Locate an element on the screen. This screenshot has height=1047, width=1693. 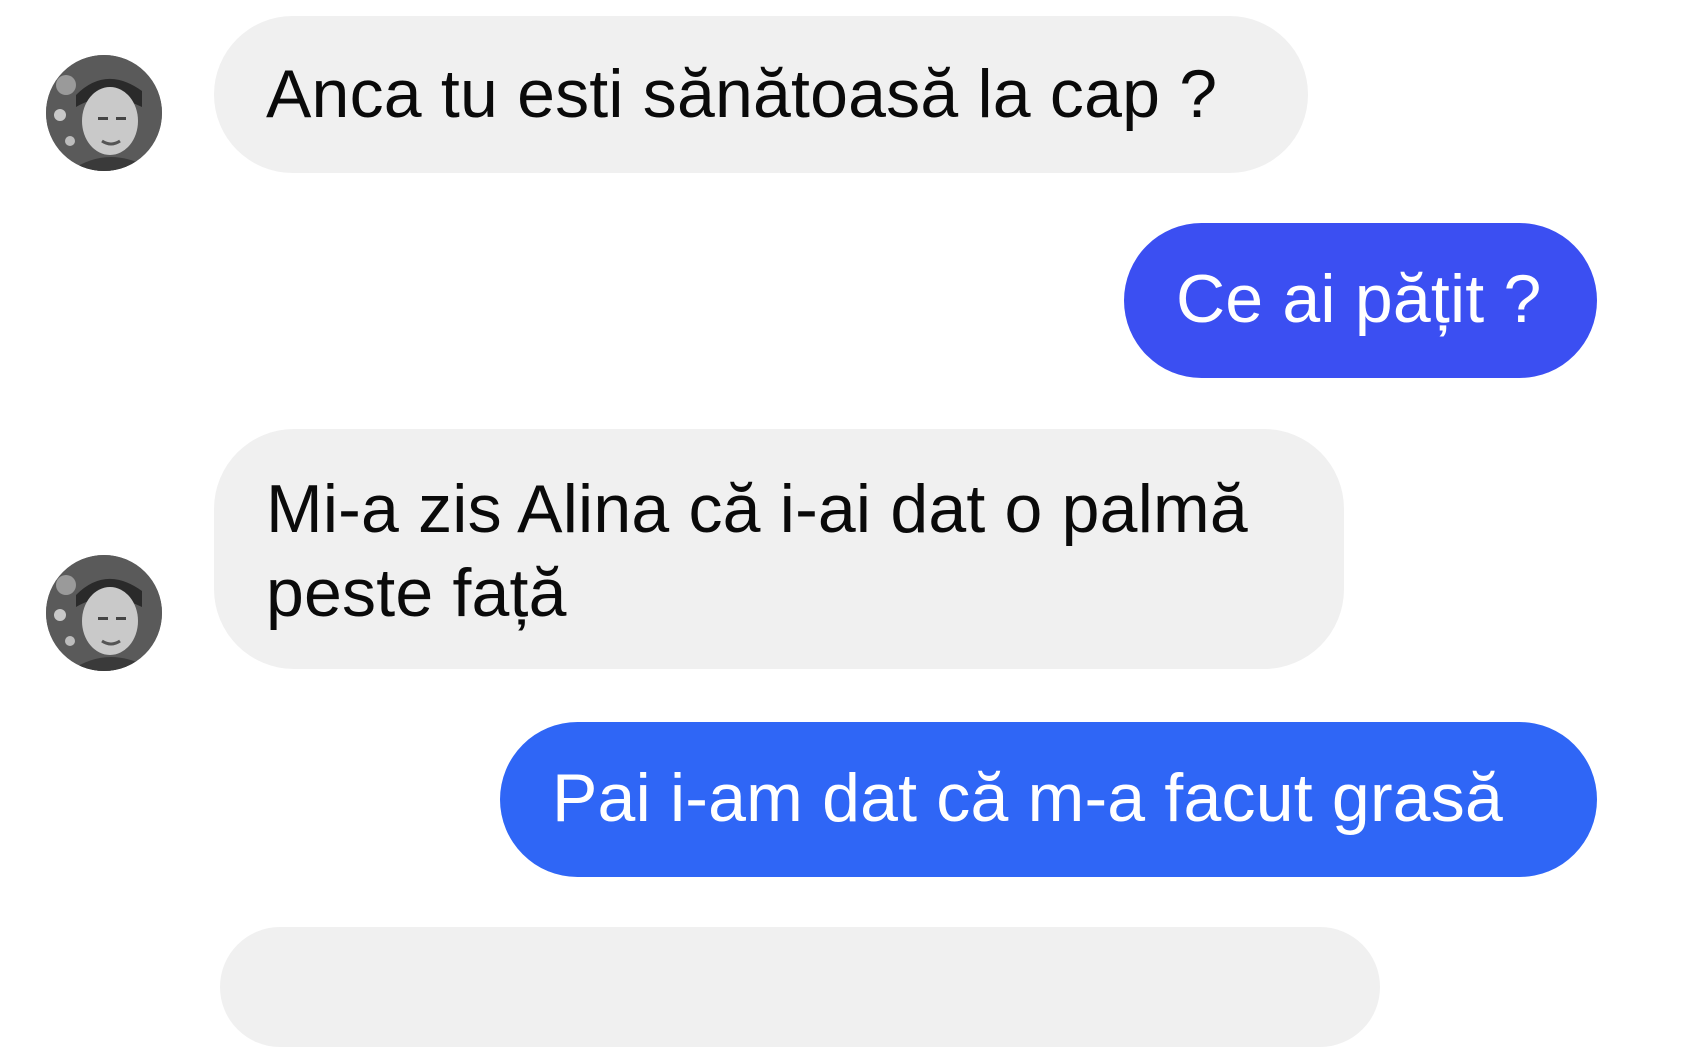
message-outgoing: Ce ai pățit ? is located at coordinates (1360, 300).